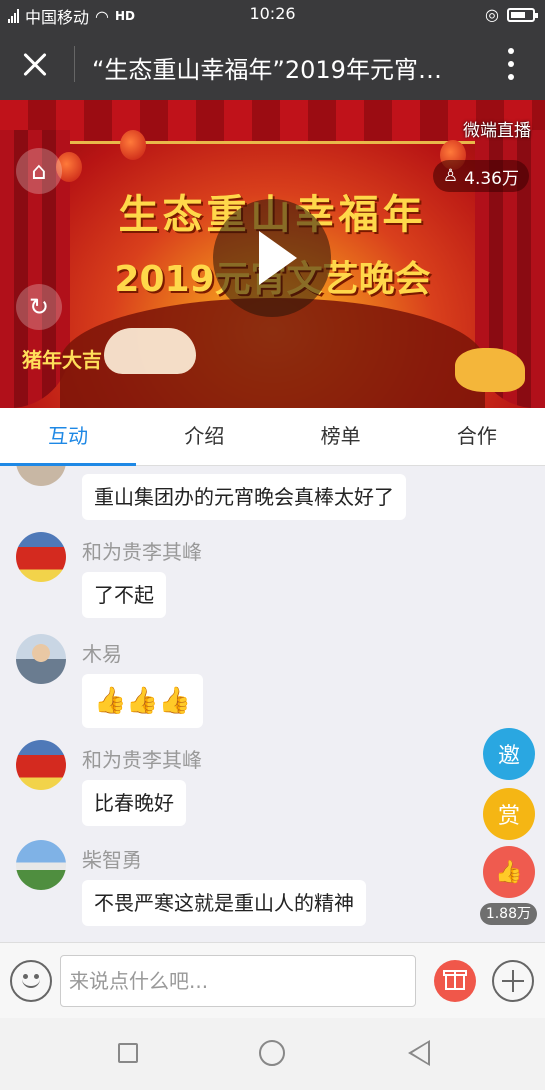 The width and height of the screenshot is (545, 1090). Describe the element at coordinates (124, 595) in the screenshot. I see `message-bubble: 了不起` at that location.